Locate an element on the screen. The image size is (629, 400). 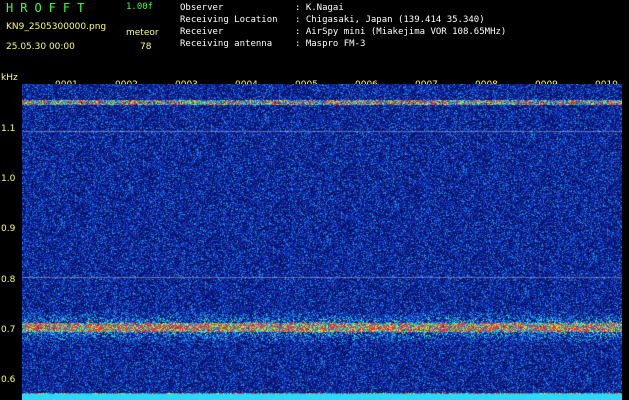
receiver-value: : AirSpy mini (Miakejima VOR 108.65MHz) is located at coordinates (401, 32).